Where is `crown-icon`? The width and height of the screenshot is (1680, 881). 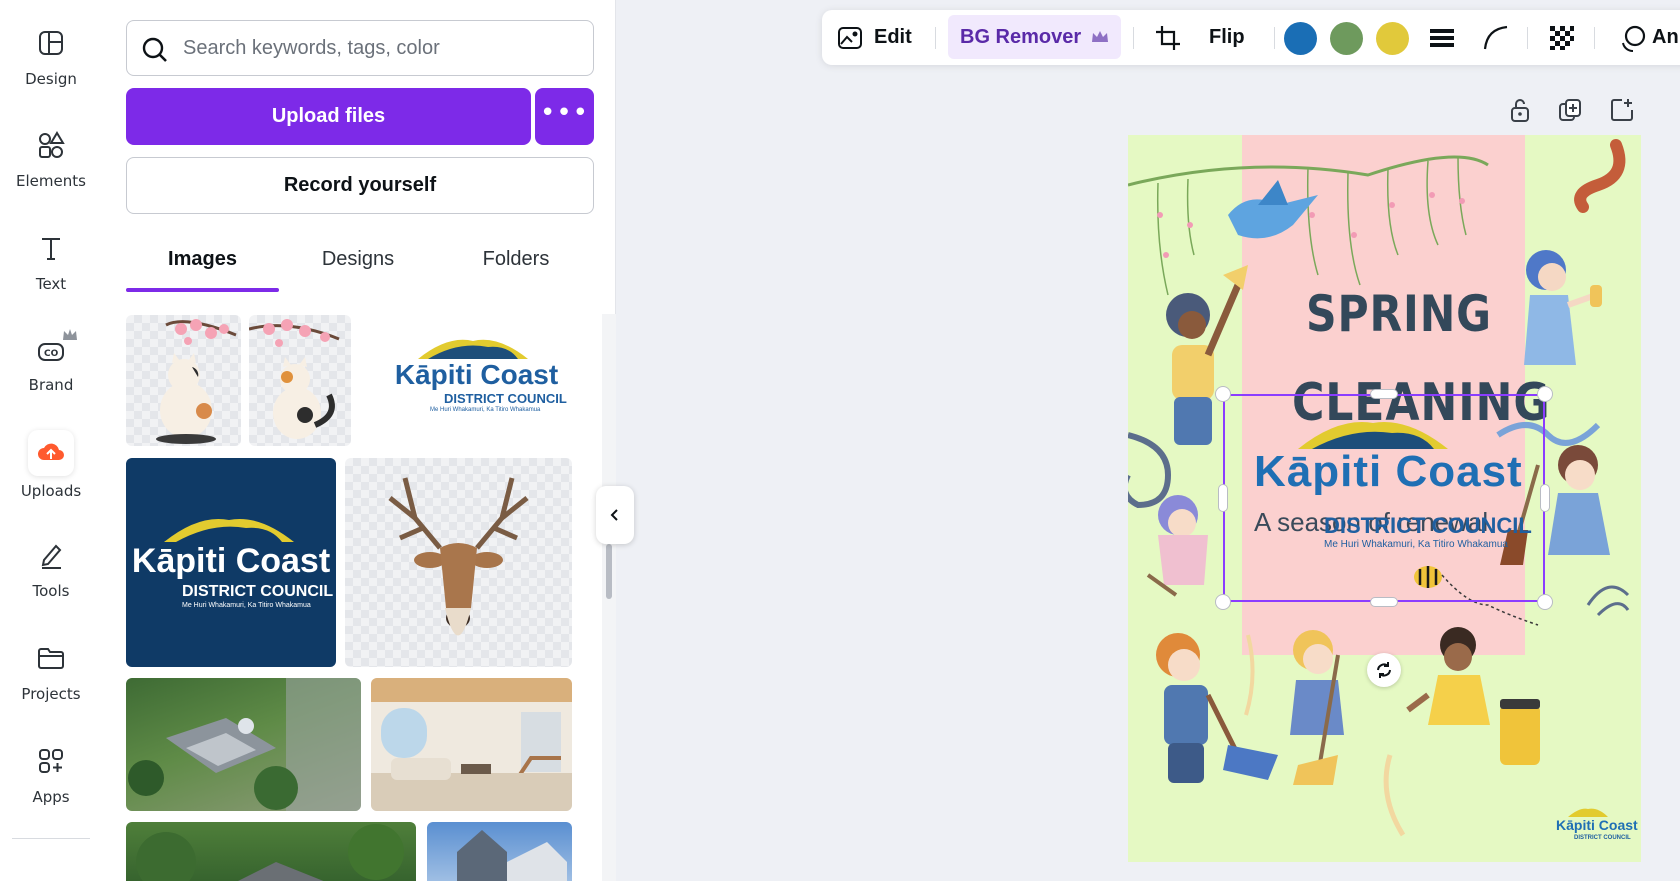
crown-icon is located at coordinates (1100, 36).